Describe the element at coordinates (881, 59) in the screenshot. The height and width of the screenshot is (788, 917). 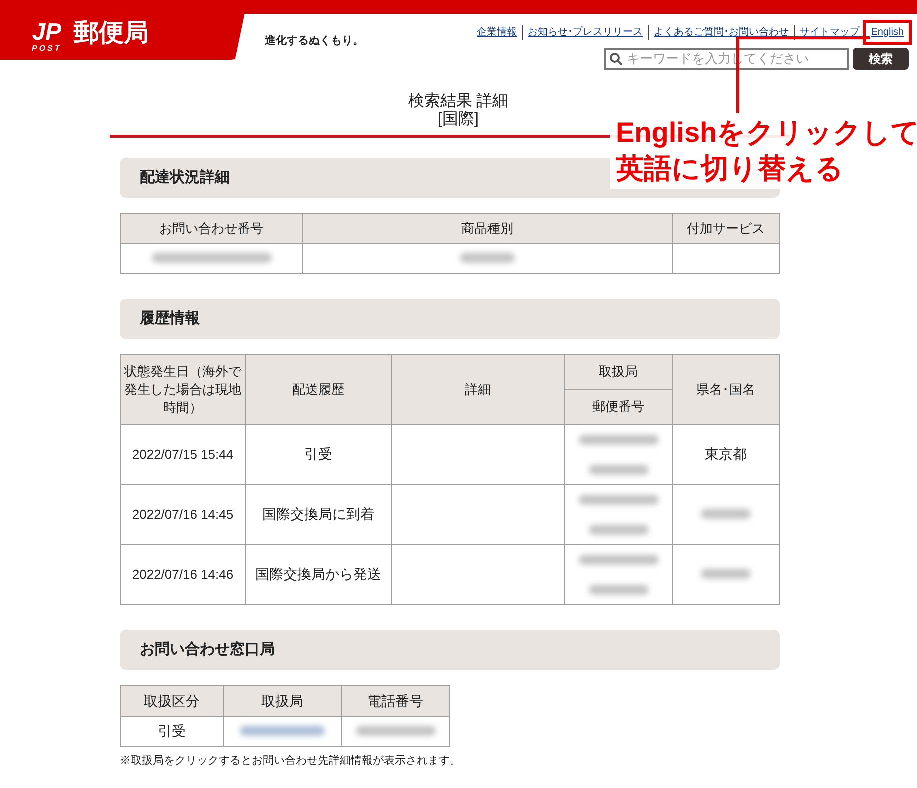
I see `search-button: 検索` at that location.